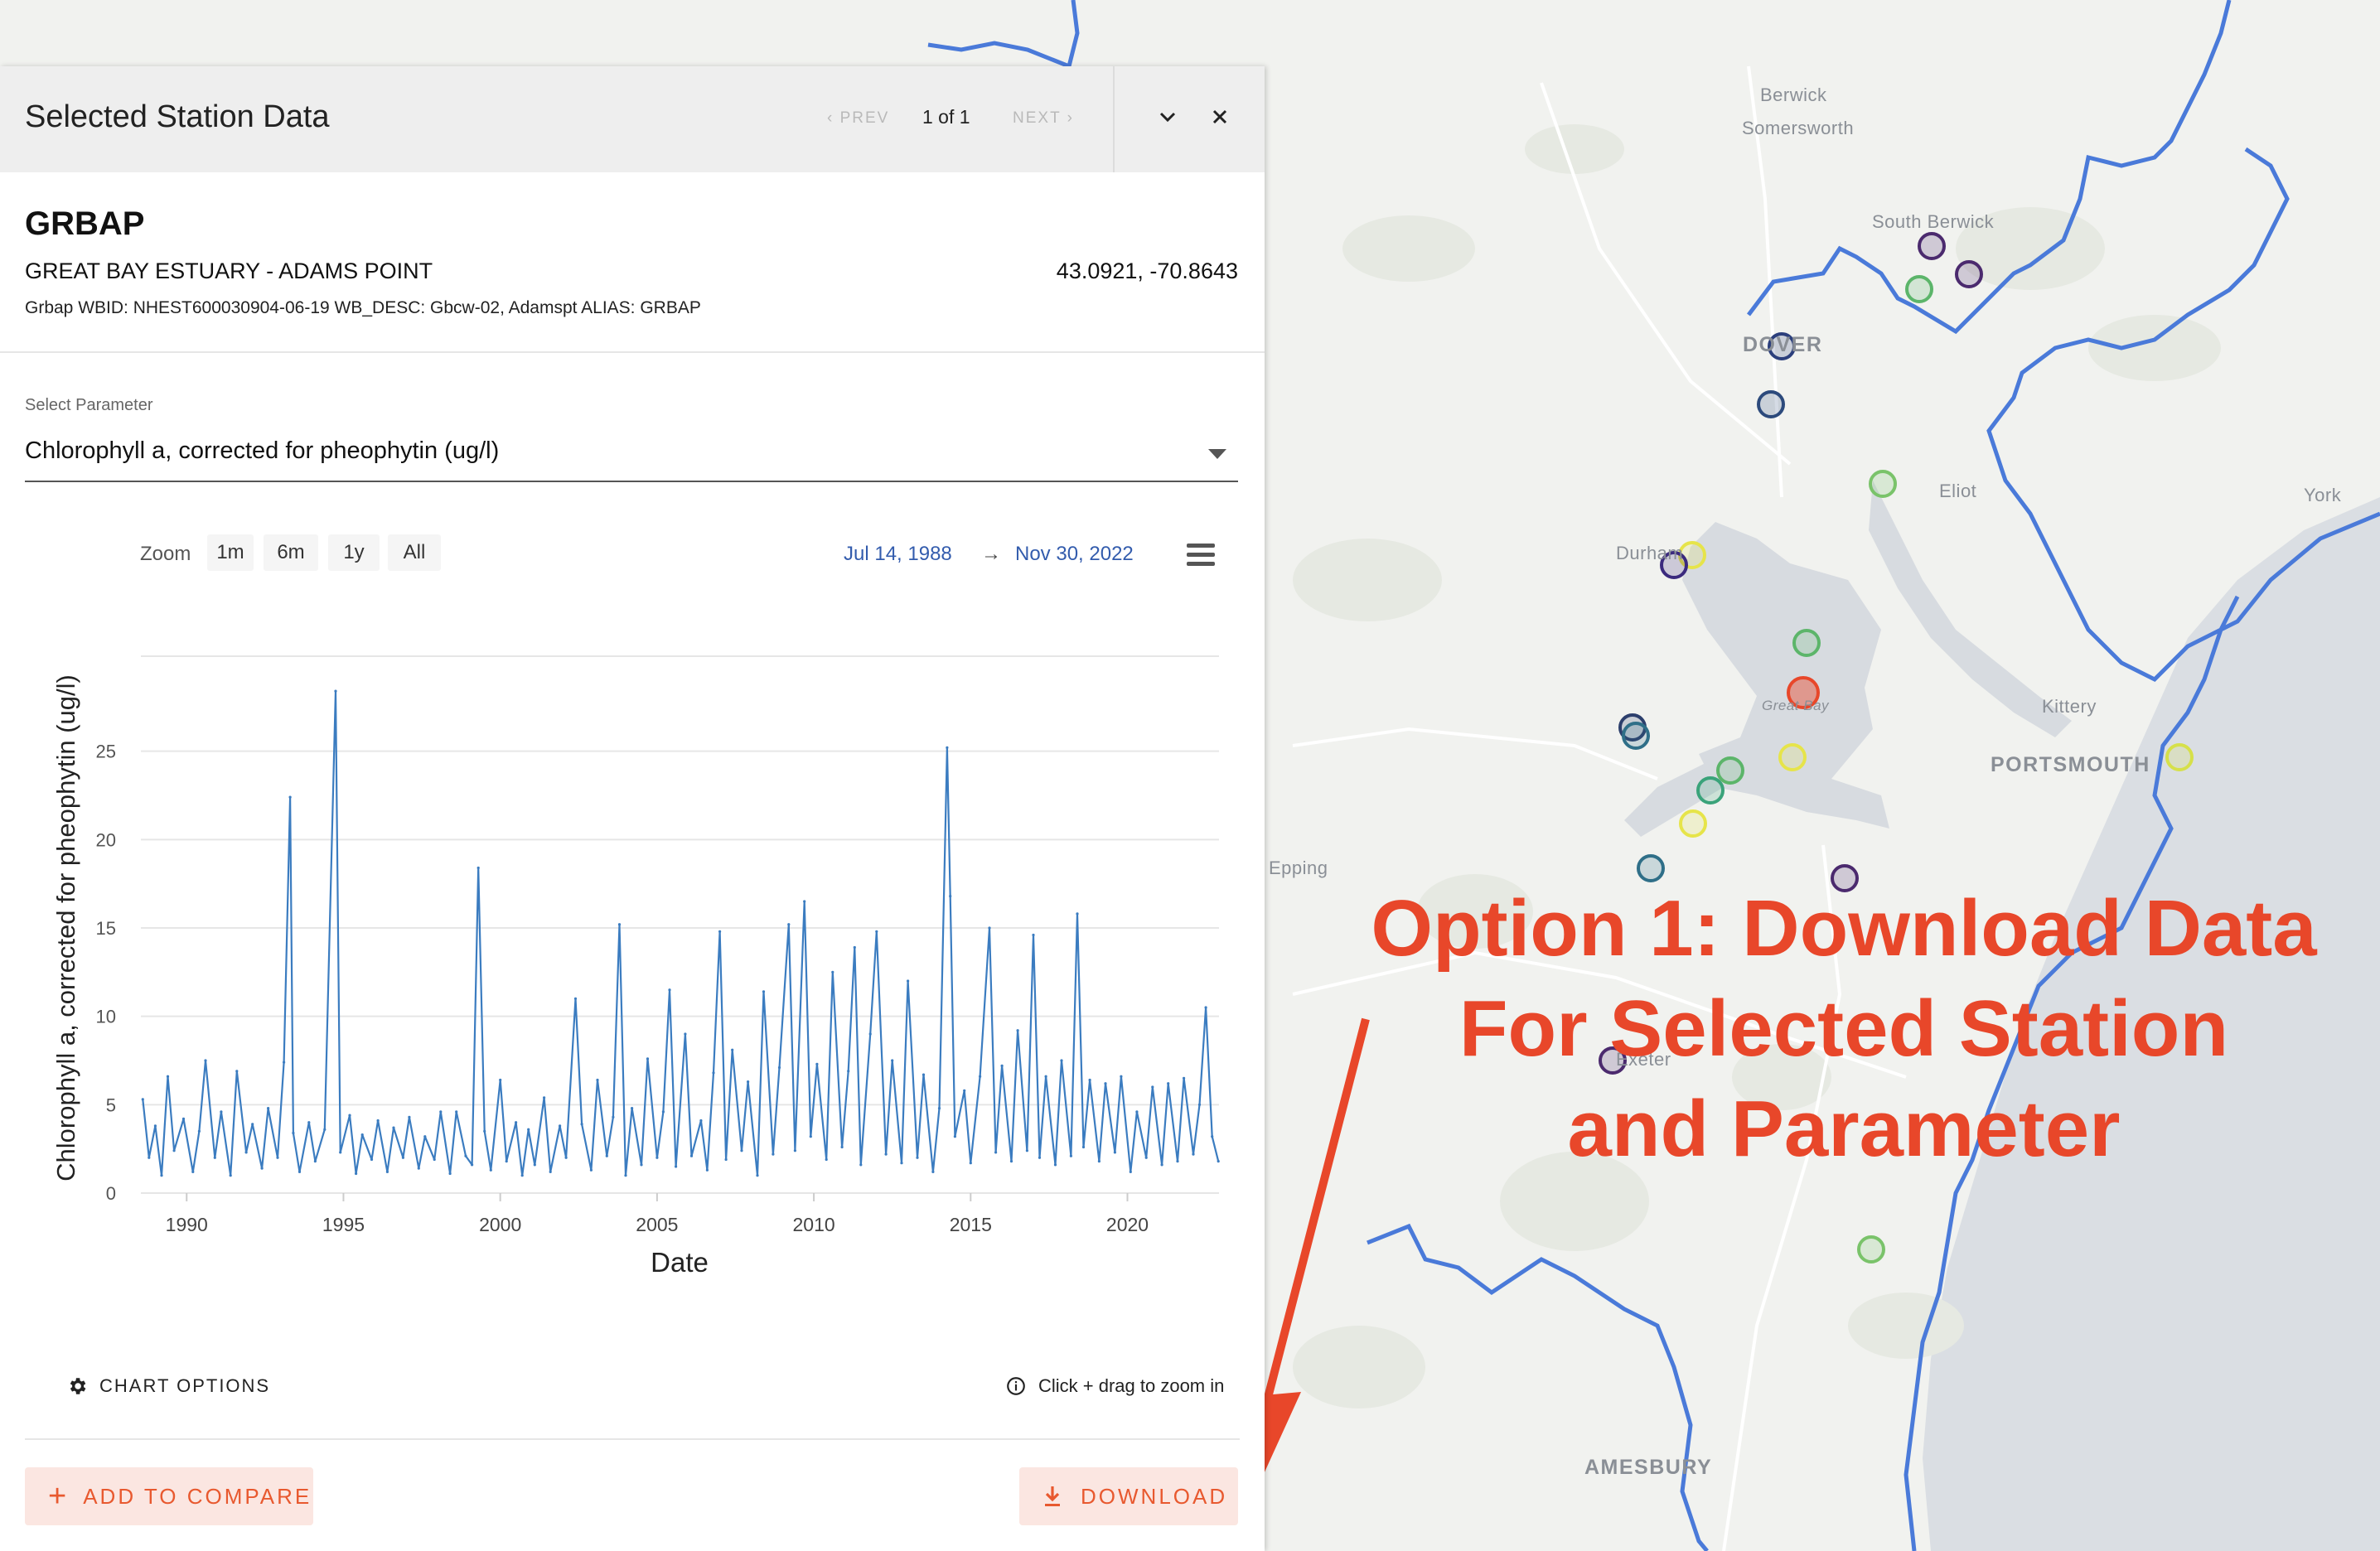  I want to click on prev-button: ‹ PREV, so click(858, 119).